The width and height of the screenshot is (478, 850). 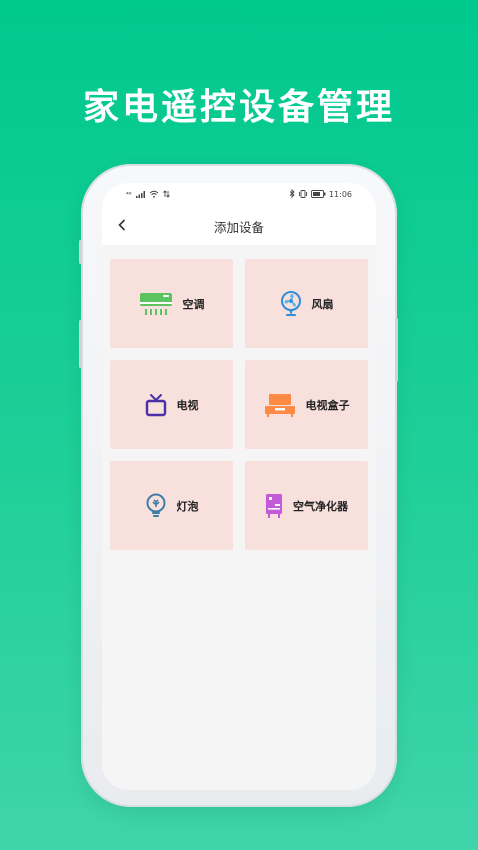 I want to click on device-label: 灯泡, so click(x=187, y=506).